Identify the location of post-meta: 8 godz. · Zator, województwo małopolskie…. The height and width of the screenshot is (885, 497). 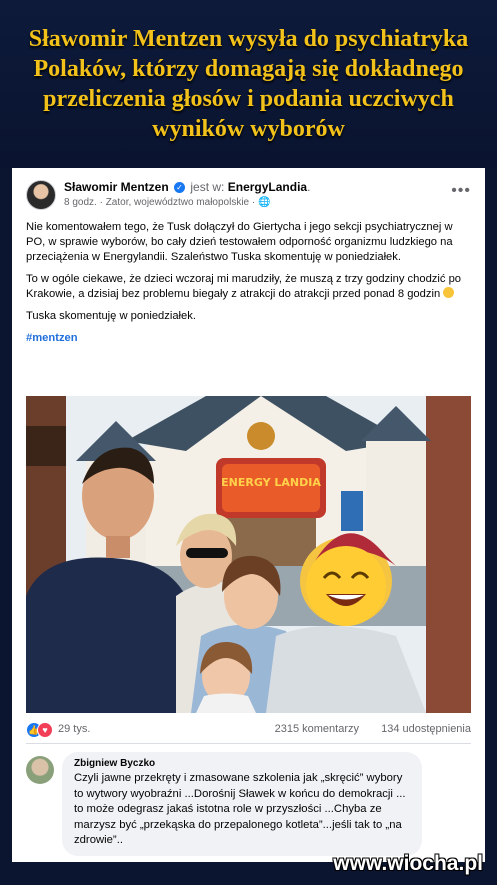
(167, 202).